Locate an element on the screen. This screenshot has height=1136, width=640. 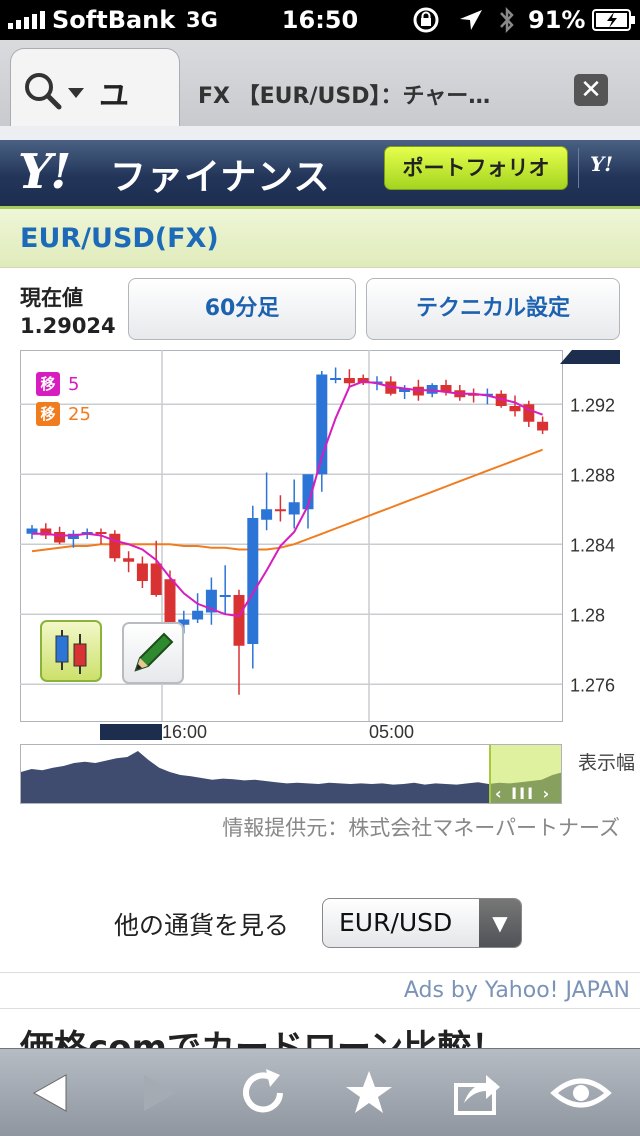
eye-icon is located at coordinates (581, 1093).